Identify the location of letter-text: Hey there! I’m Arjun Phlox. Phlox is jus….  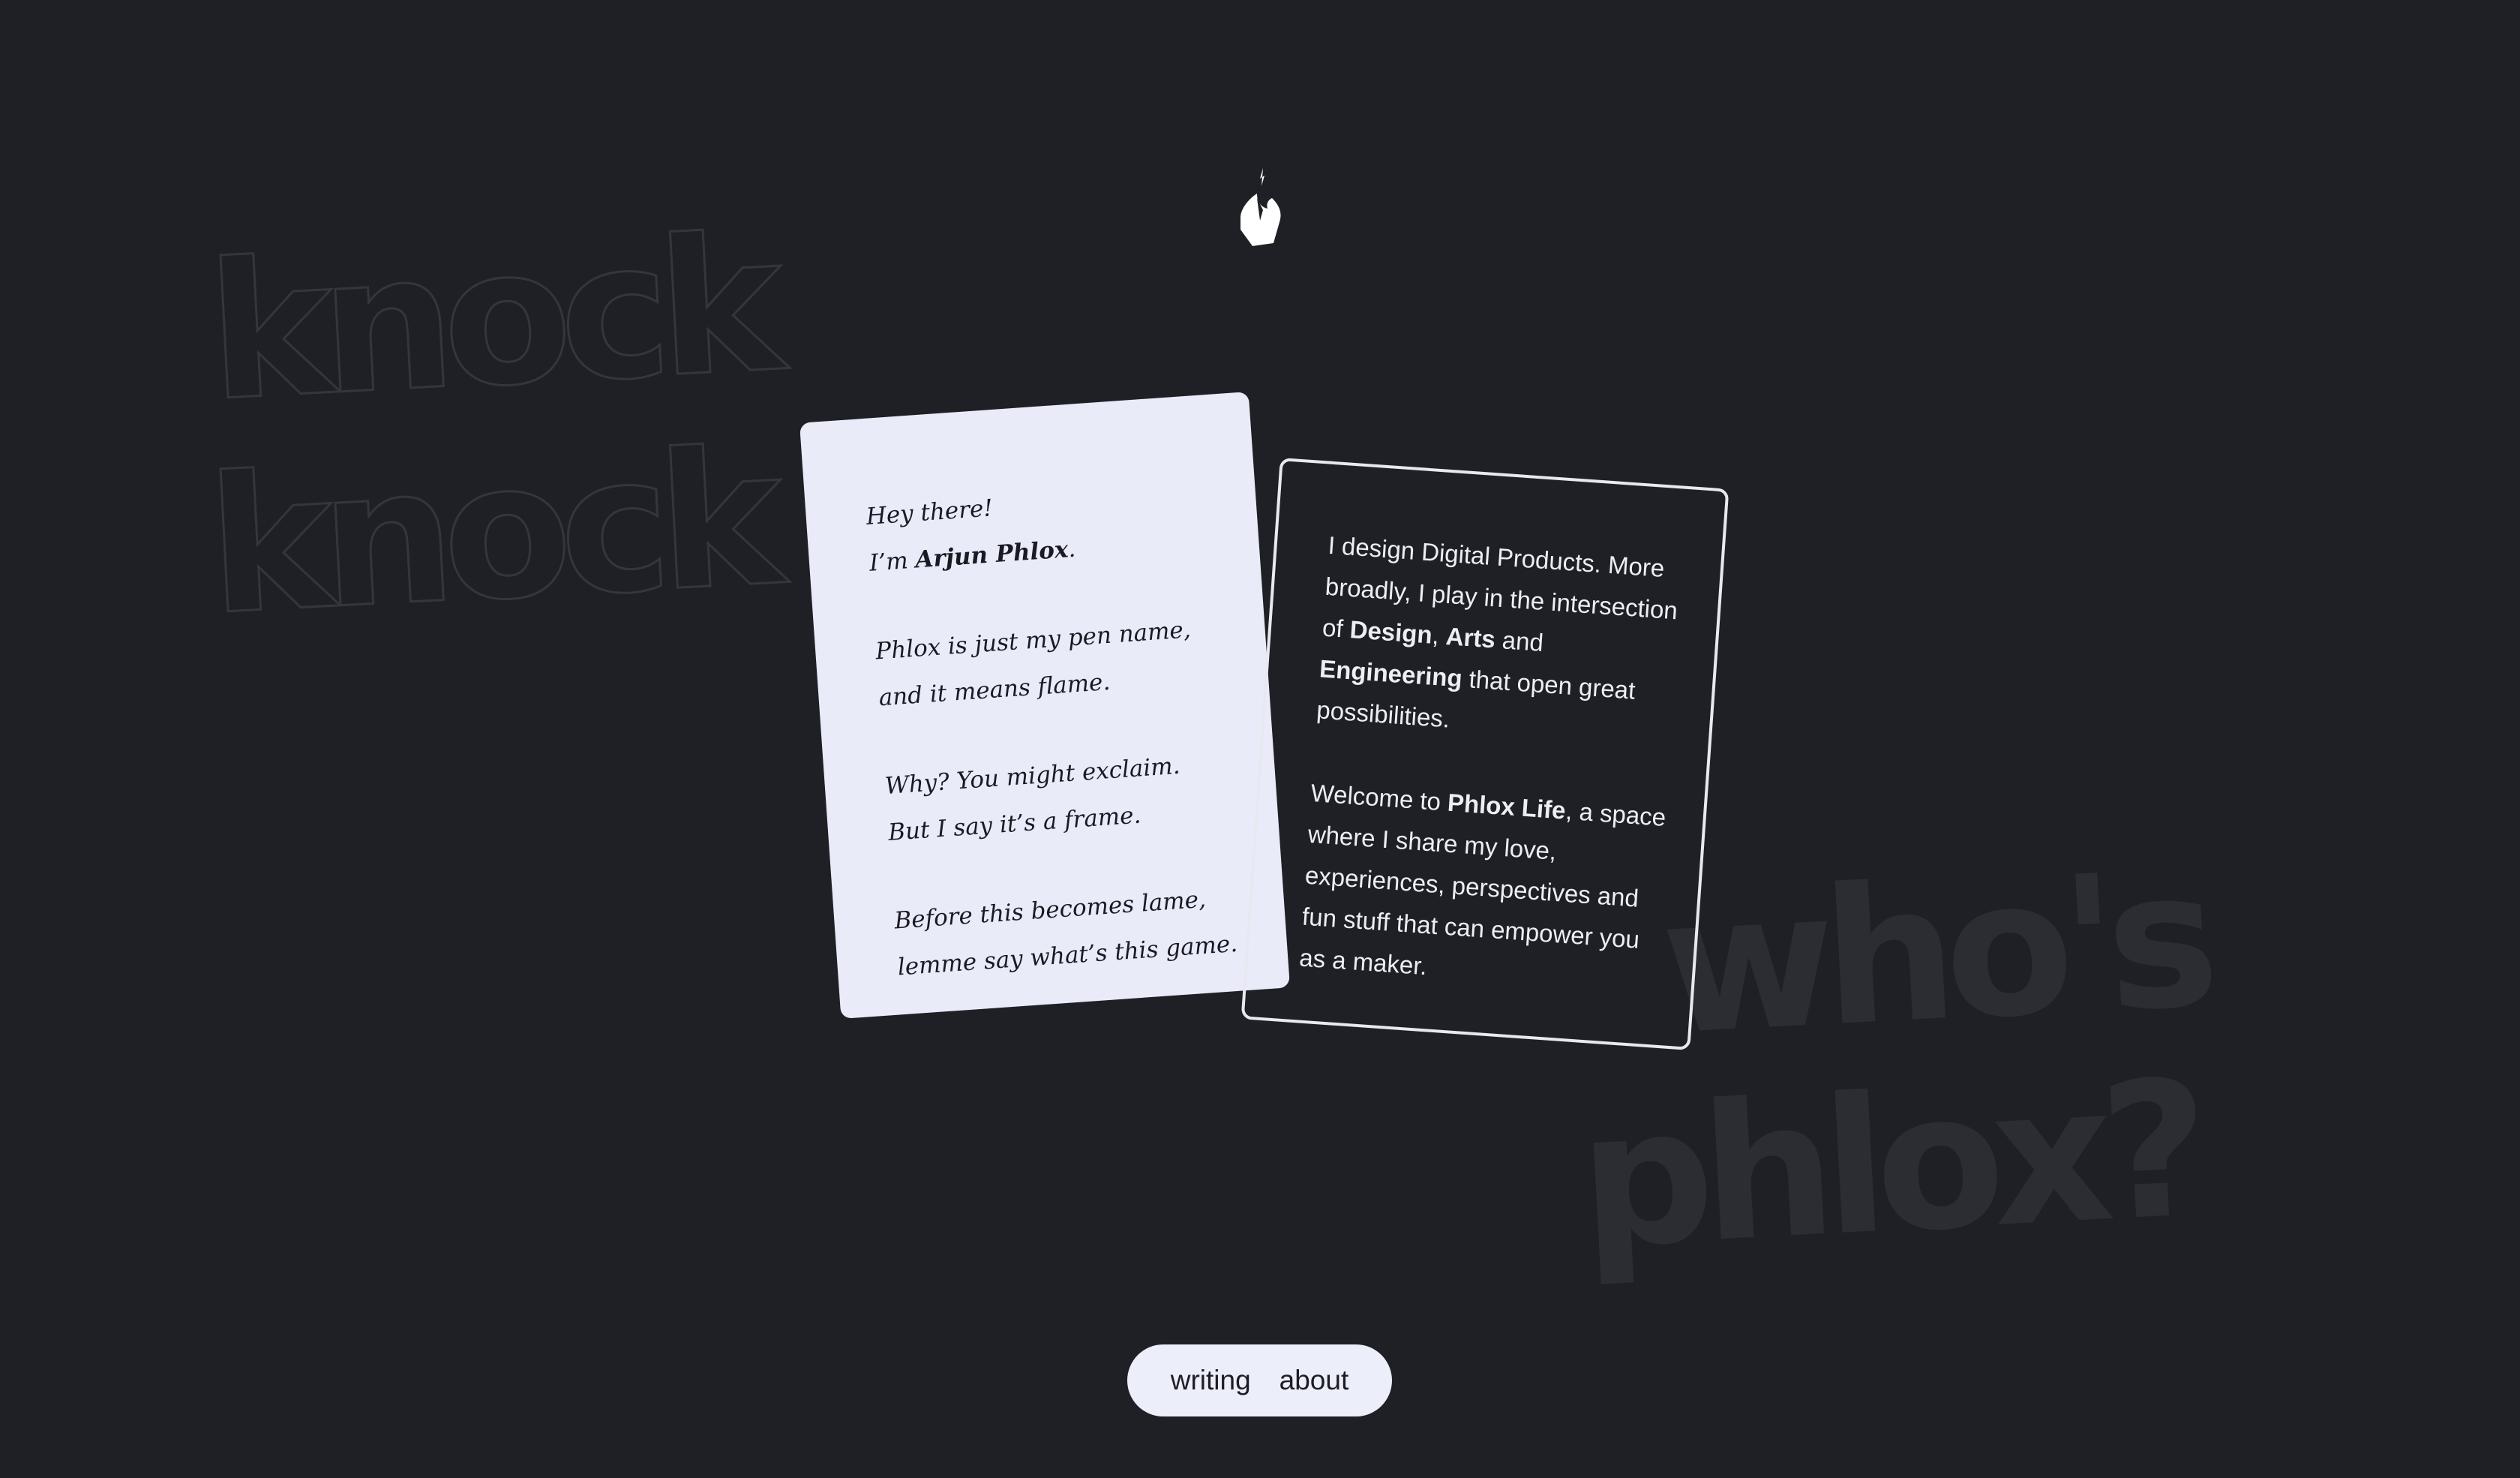
(1063, 751).